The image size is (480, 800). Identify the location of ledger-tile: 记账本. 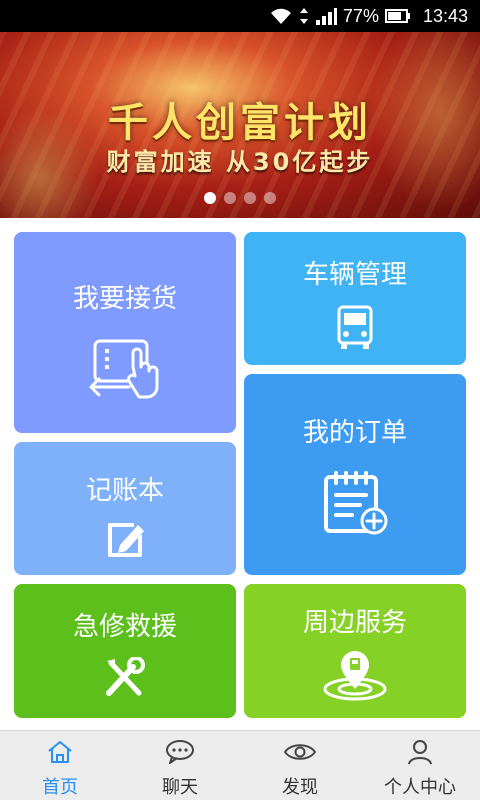
(125, 508).